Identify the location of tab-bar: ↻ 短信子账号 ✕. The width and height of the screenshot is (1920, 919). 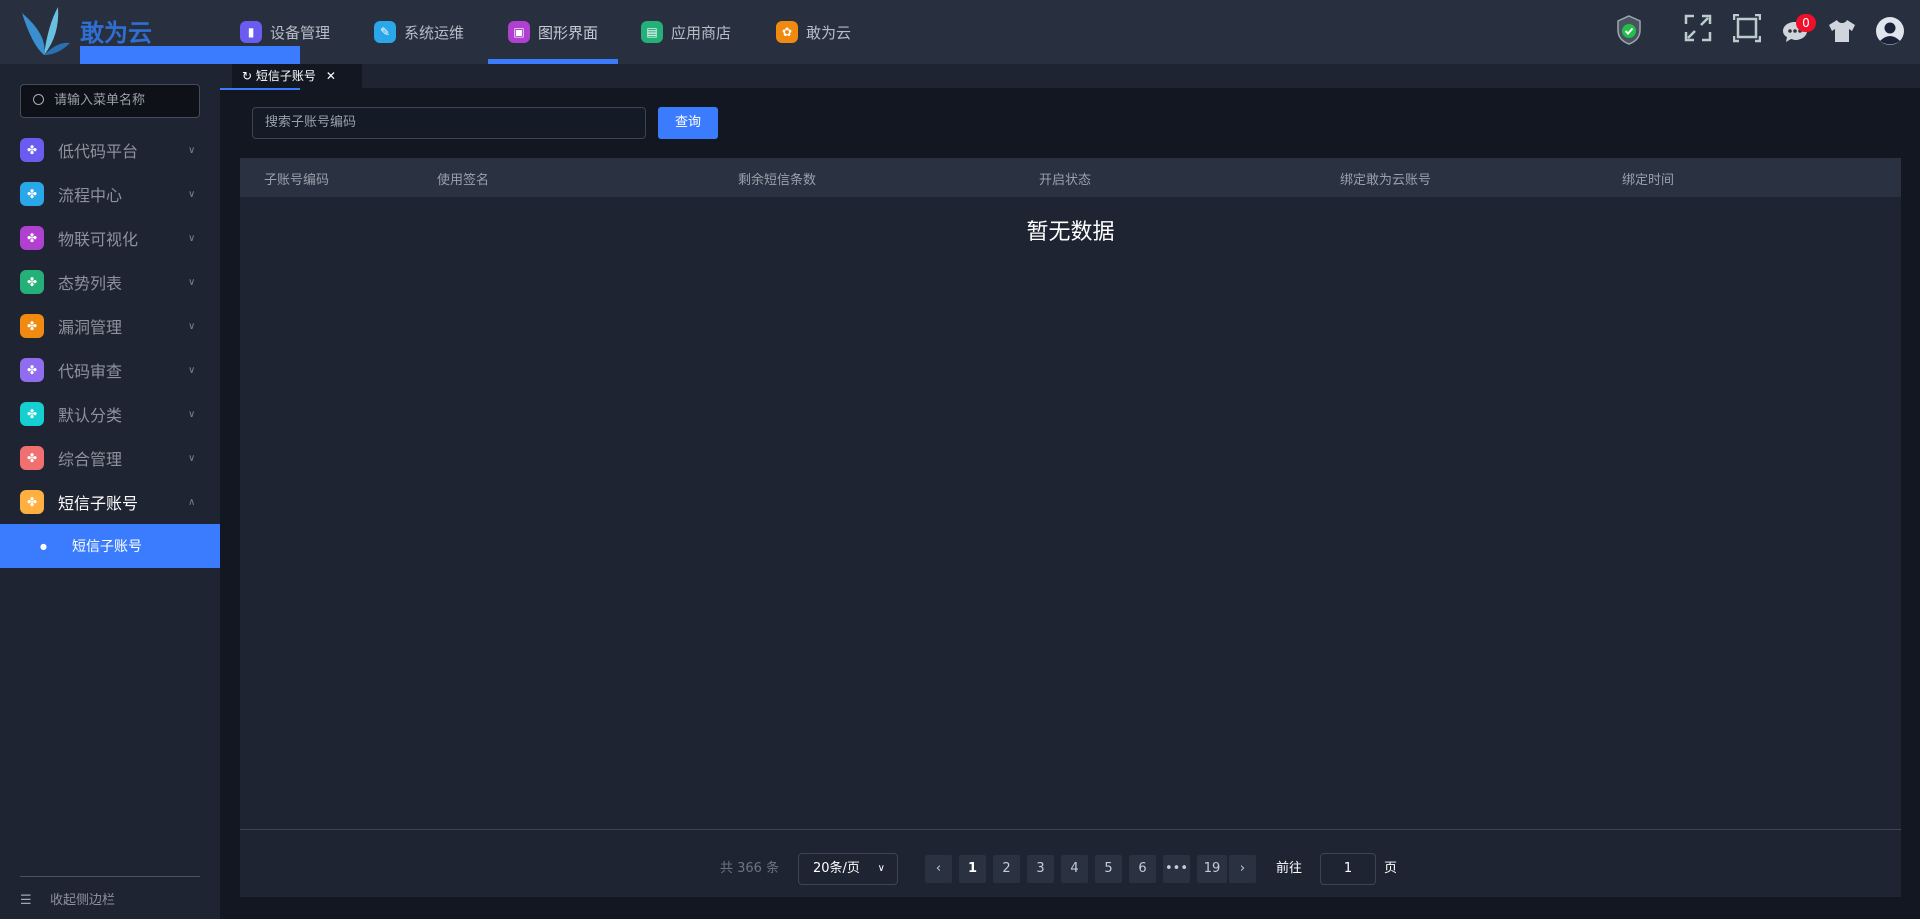
(1070, 76).